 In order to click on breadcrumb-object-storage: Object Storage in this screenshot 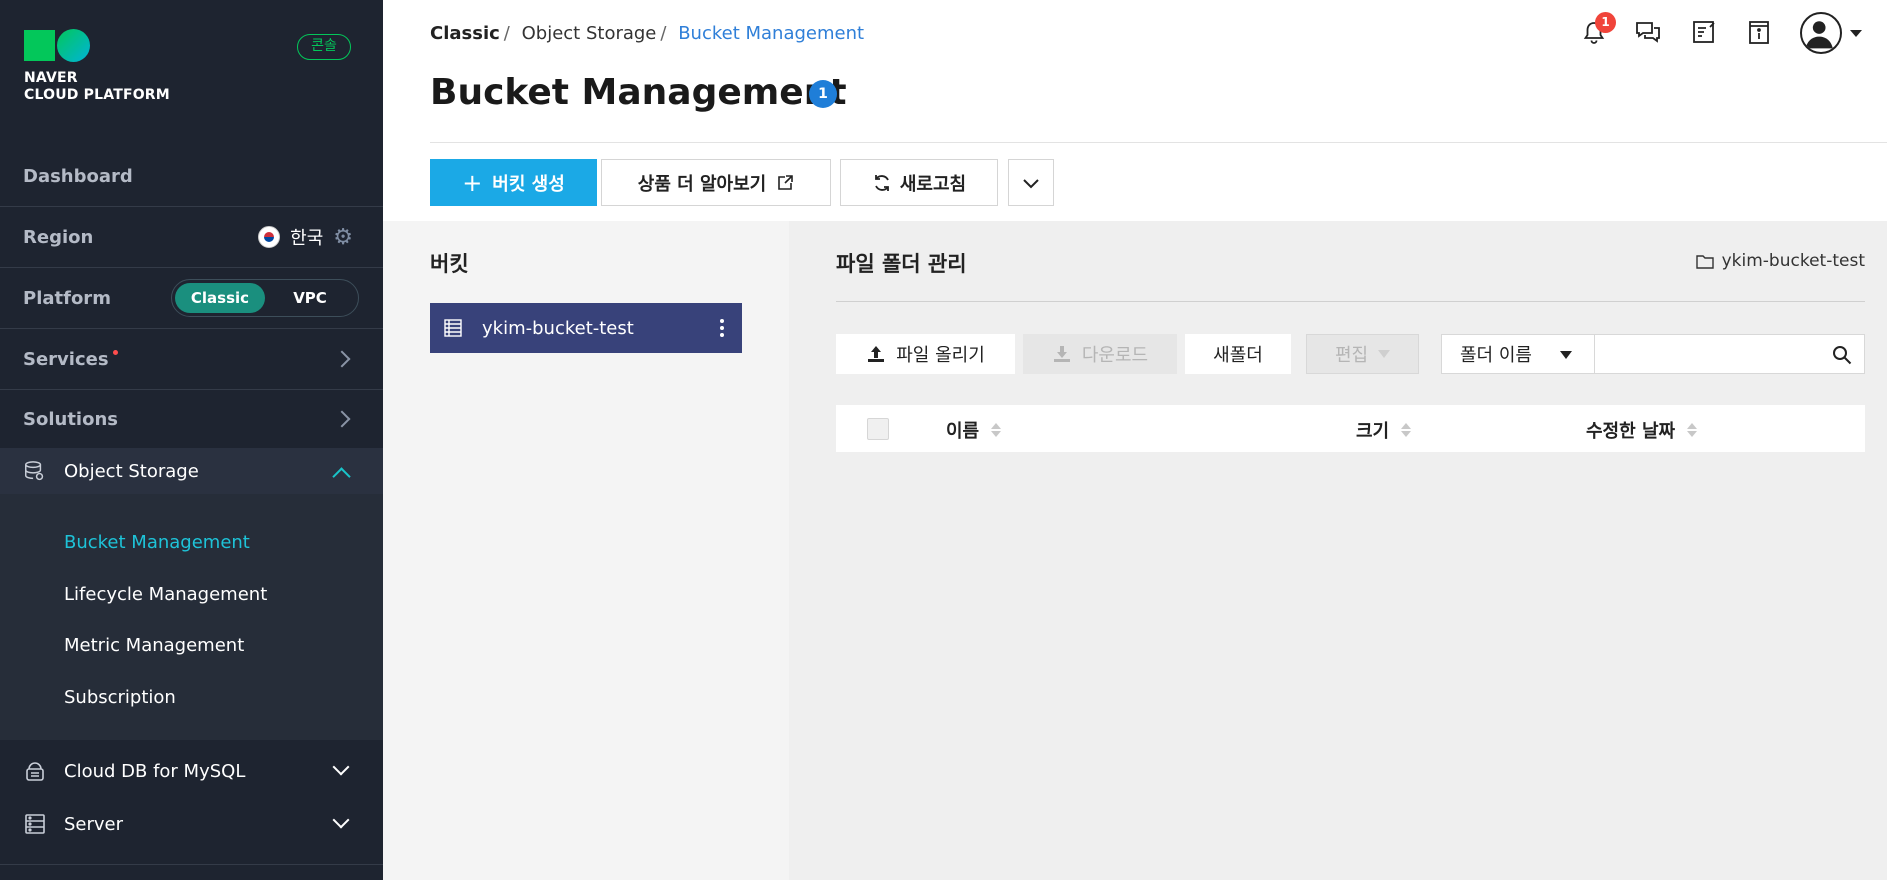, I will do `click(589, 33)`.